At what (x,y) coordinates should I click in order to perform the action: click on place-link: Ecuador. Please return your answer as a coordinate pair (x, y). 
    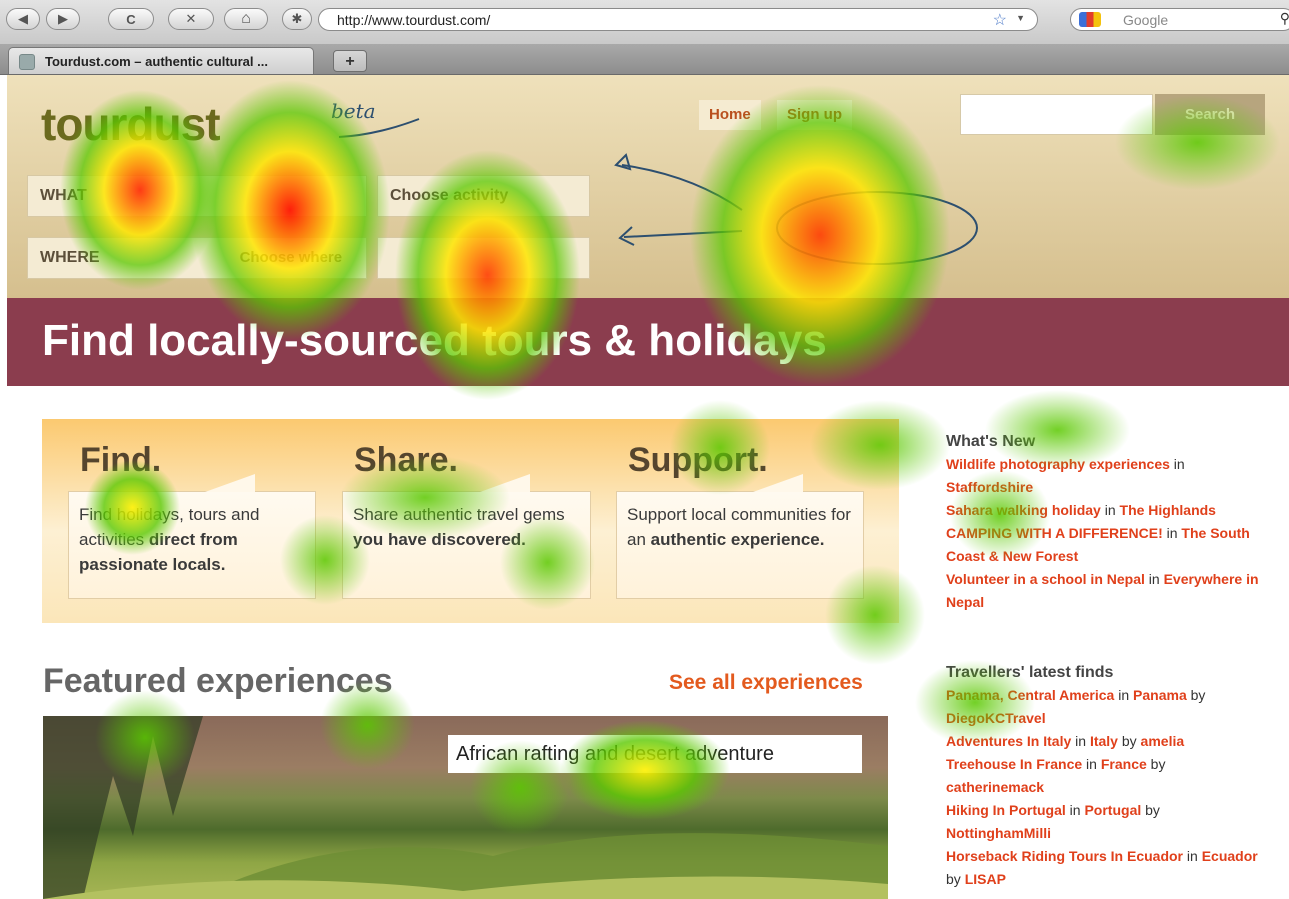
    Looking at the image, I should click on (1230, 856).